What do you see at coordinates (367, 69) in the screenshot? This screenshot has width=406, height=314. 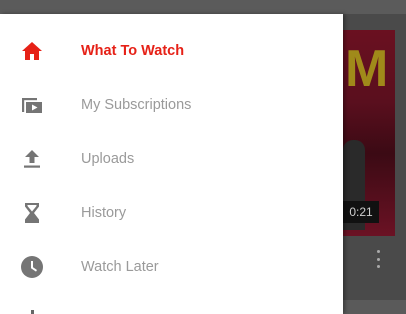 I see `thumbnail-logo-image: M` at bounding box center [367, 69].